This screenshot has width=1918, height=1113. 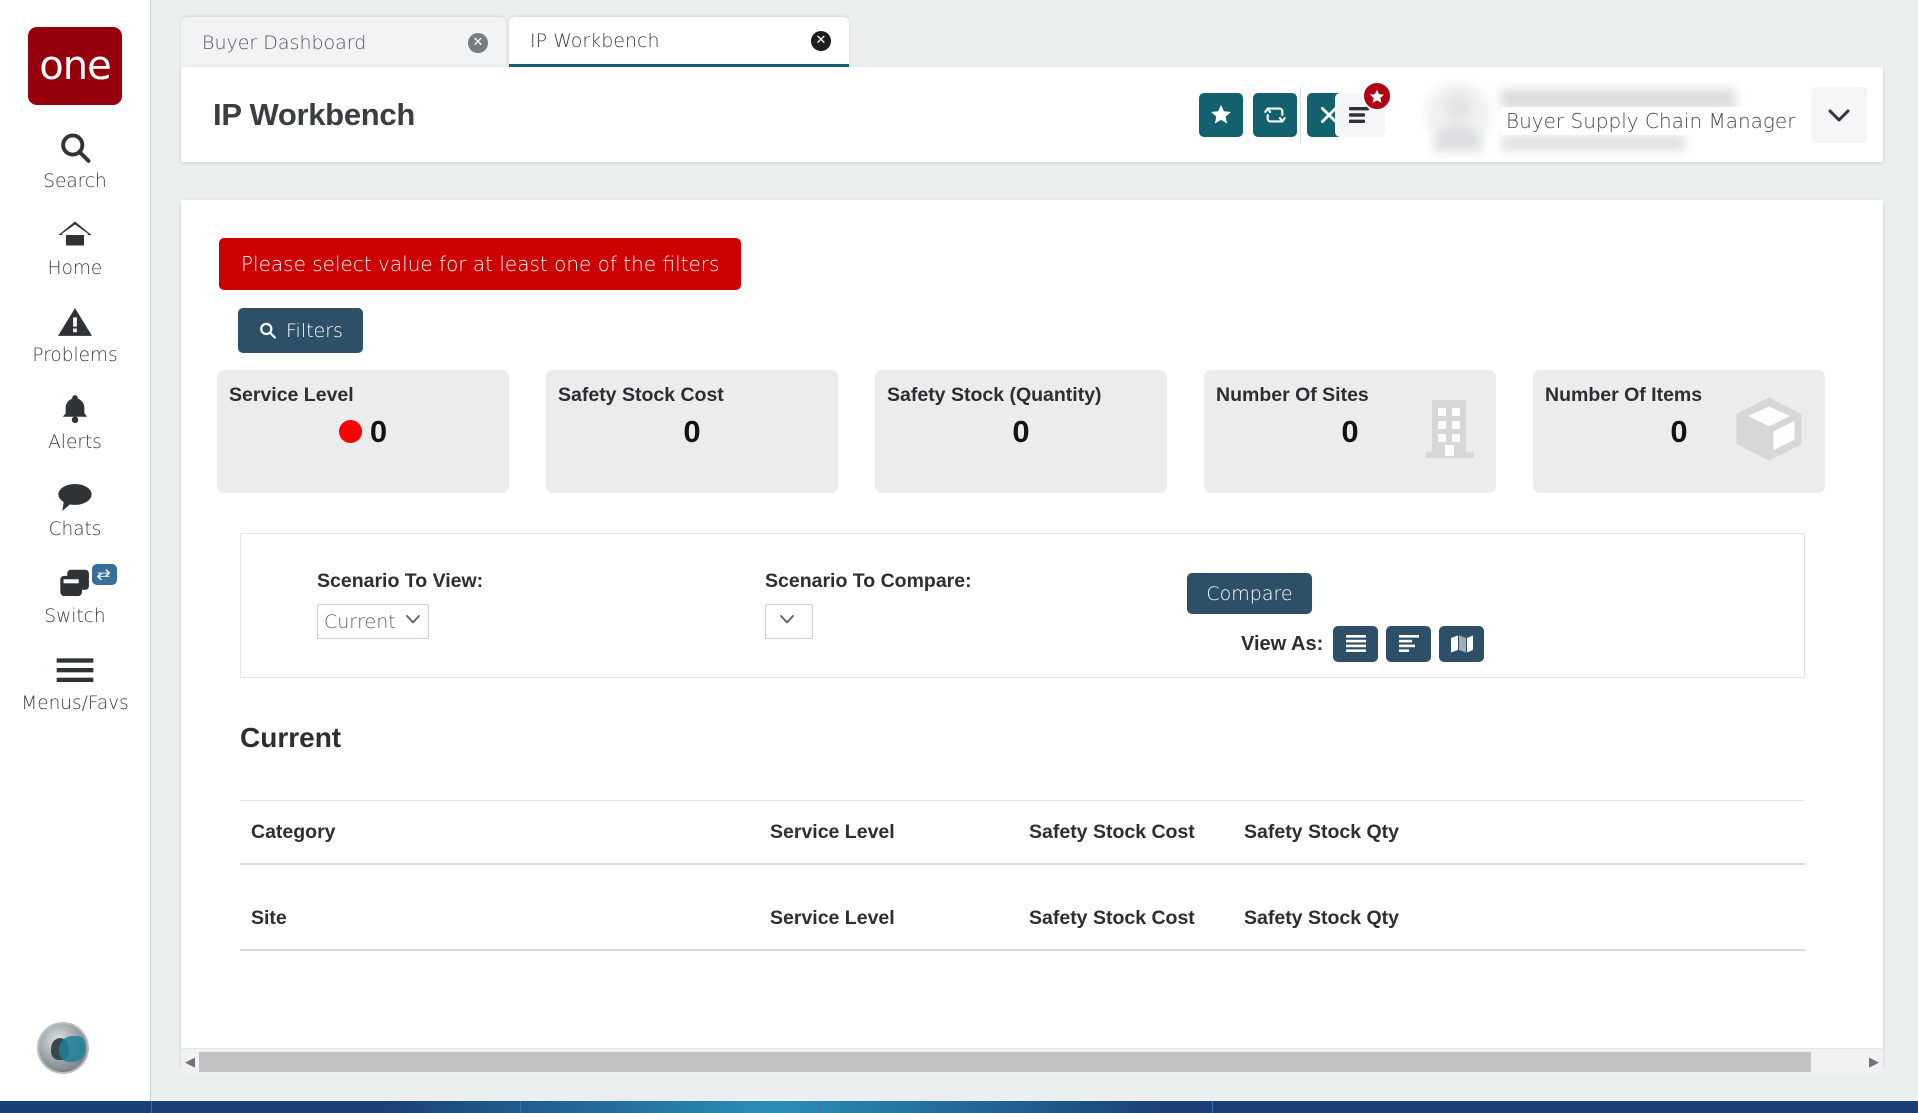 I want to click on one-network-logo: one, so click(x=75, y=66).